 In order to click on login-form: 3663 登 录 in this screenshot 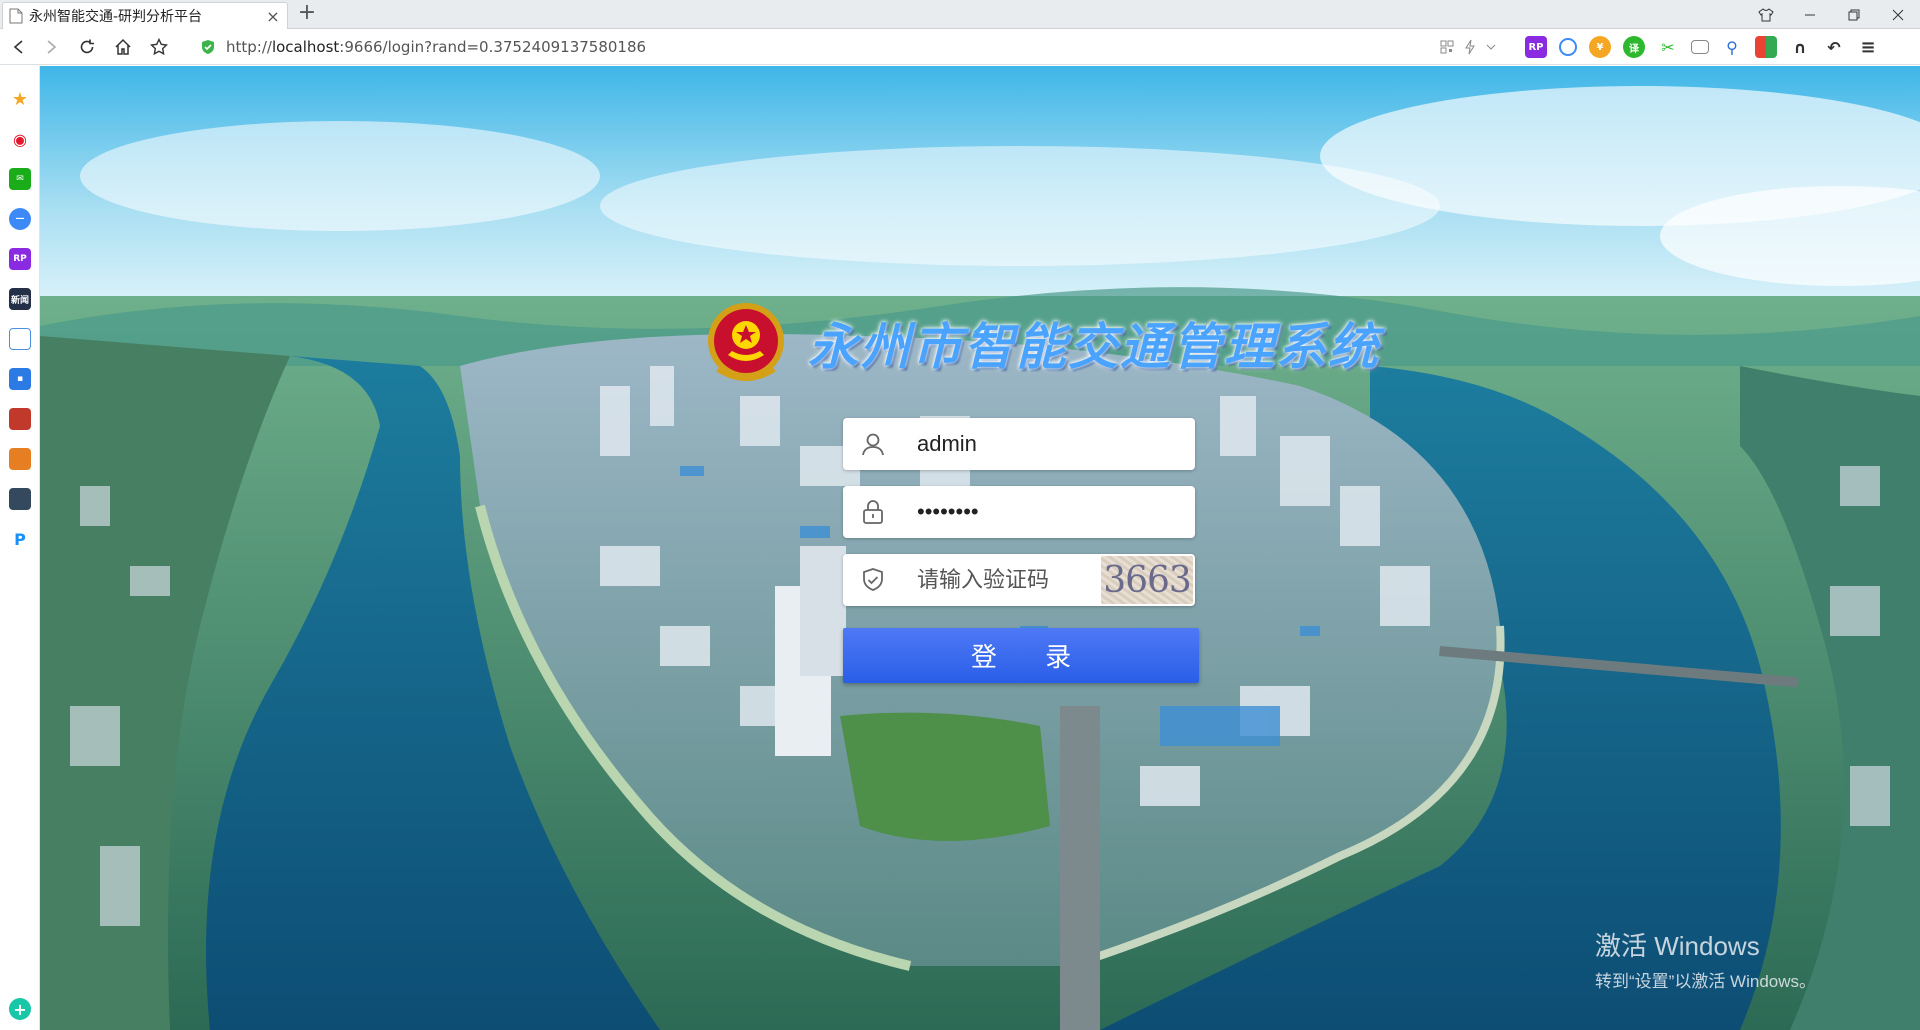, I will do `click(1023, 550)`.